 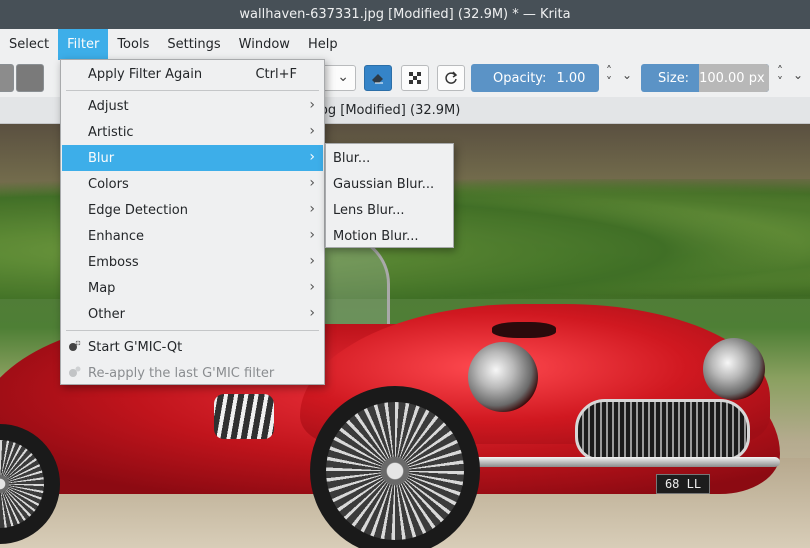 I want to click on front-wheel, so click(x=395, y=467).